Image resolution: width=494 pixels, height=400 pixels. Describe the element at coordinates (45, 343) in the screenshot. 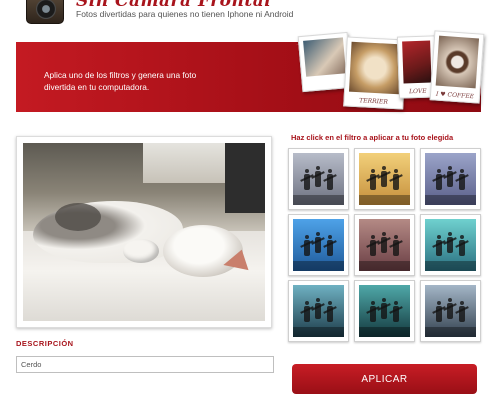

I see `description-label: DESCRIPCIÓN` at that location.